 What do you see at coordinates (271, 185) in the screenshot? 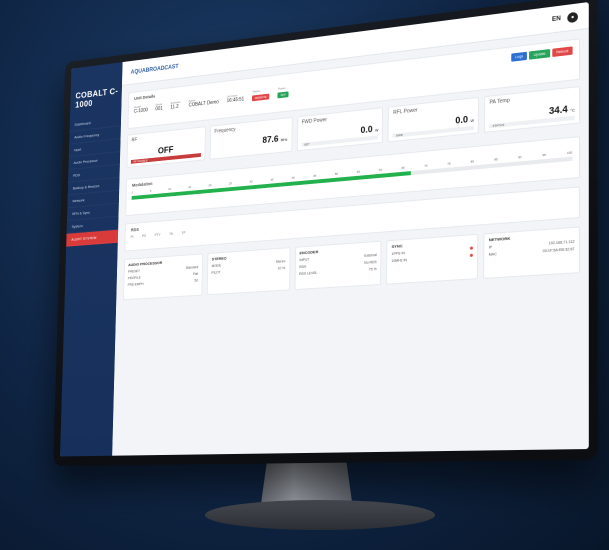
I see `modulation-meter-fill` at bounding box center [271, 185].